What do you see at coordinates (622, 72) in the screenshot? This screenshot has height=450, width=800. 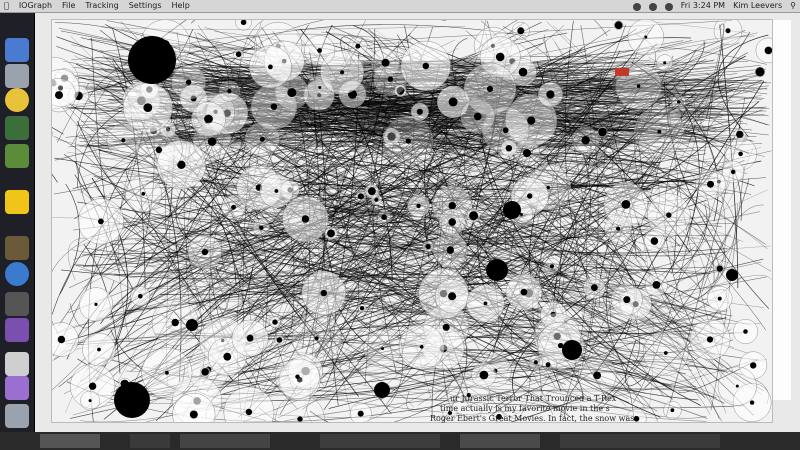 I see `red-badge` at bounding box center [622, 72].